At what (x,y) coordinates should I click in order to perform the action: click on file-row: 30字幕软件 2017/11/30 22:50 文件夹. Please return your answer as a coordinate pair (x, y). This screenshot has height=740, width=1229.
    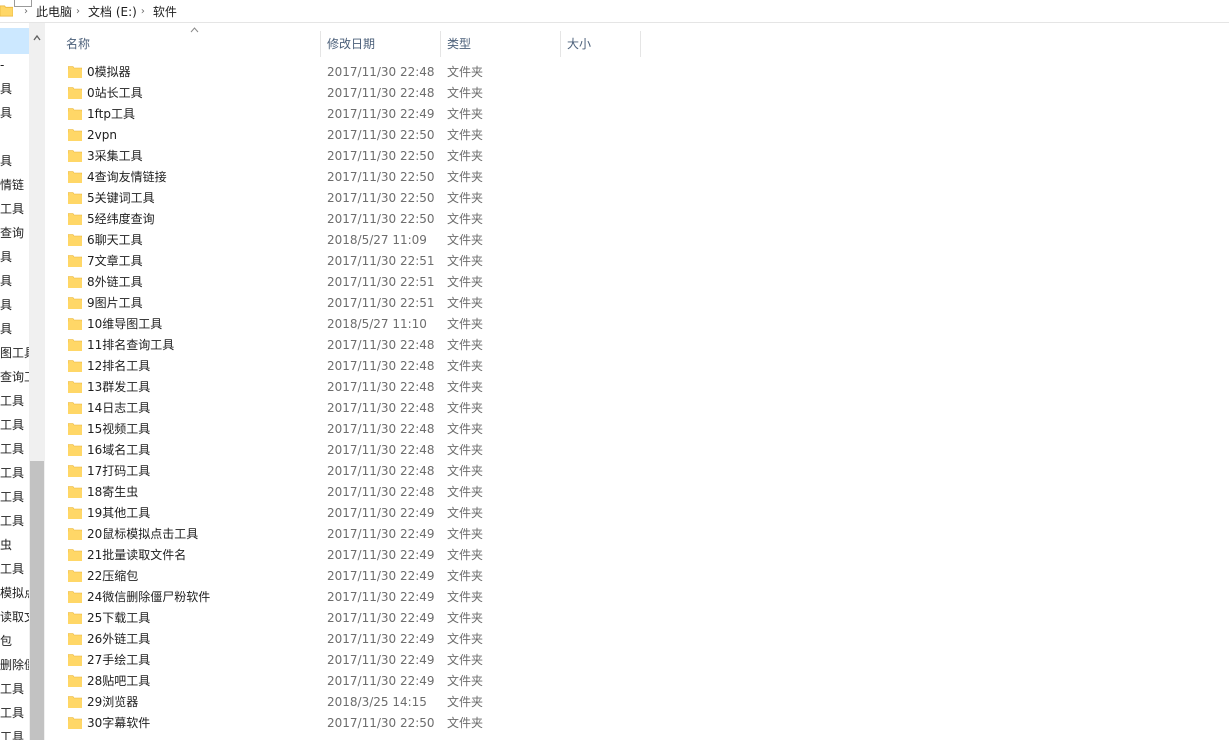
    Looking at the image, I should click on (346, 723).